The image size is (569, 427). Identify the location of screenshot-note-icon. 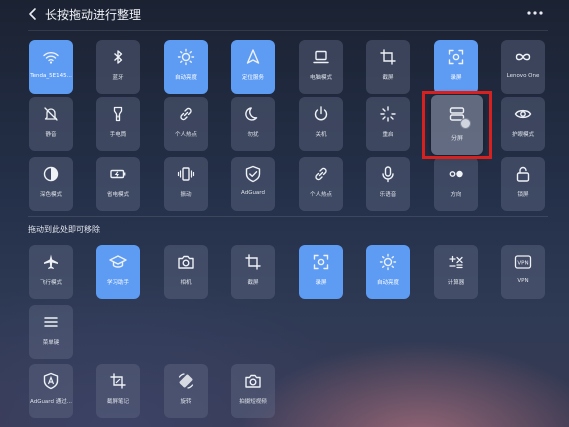
(118, 381).